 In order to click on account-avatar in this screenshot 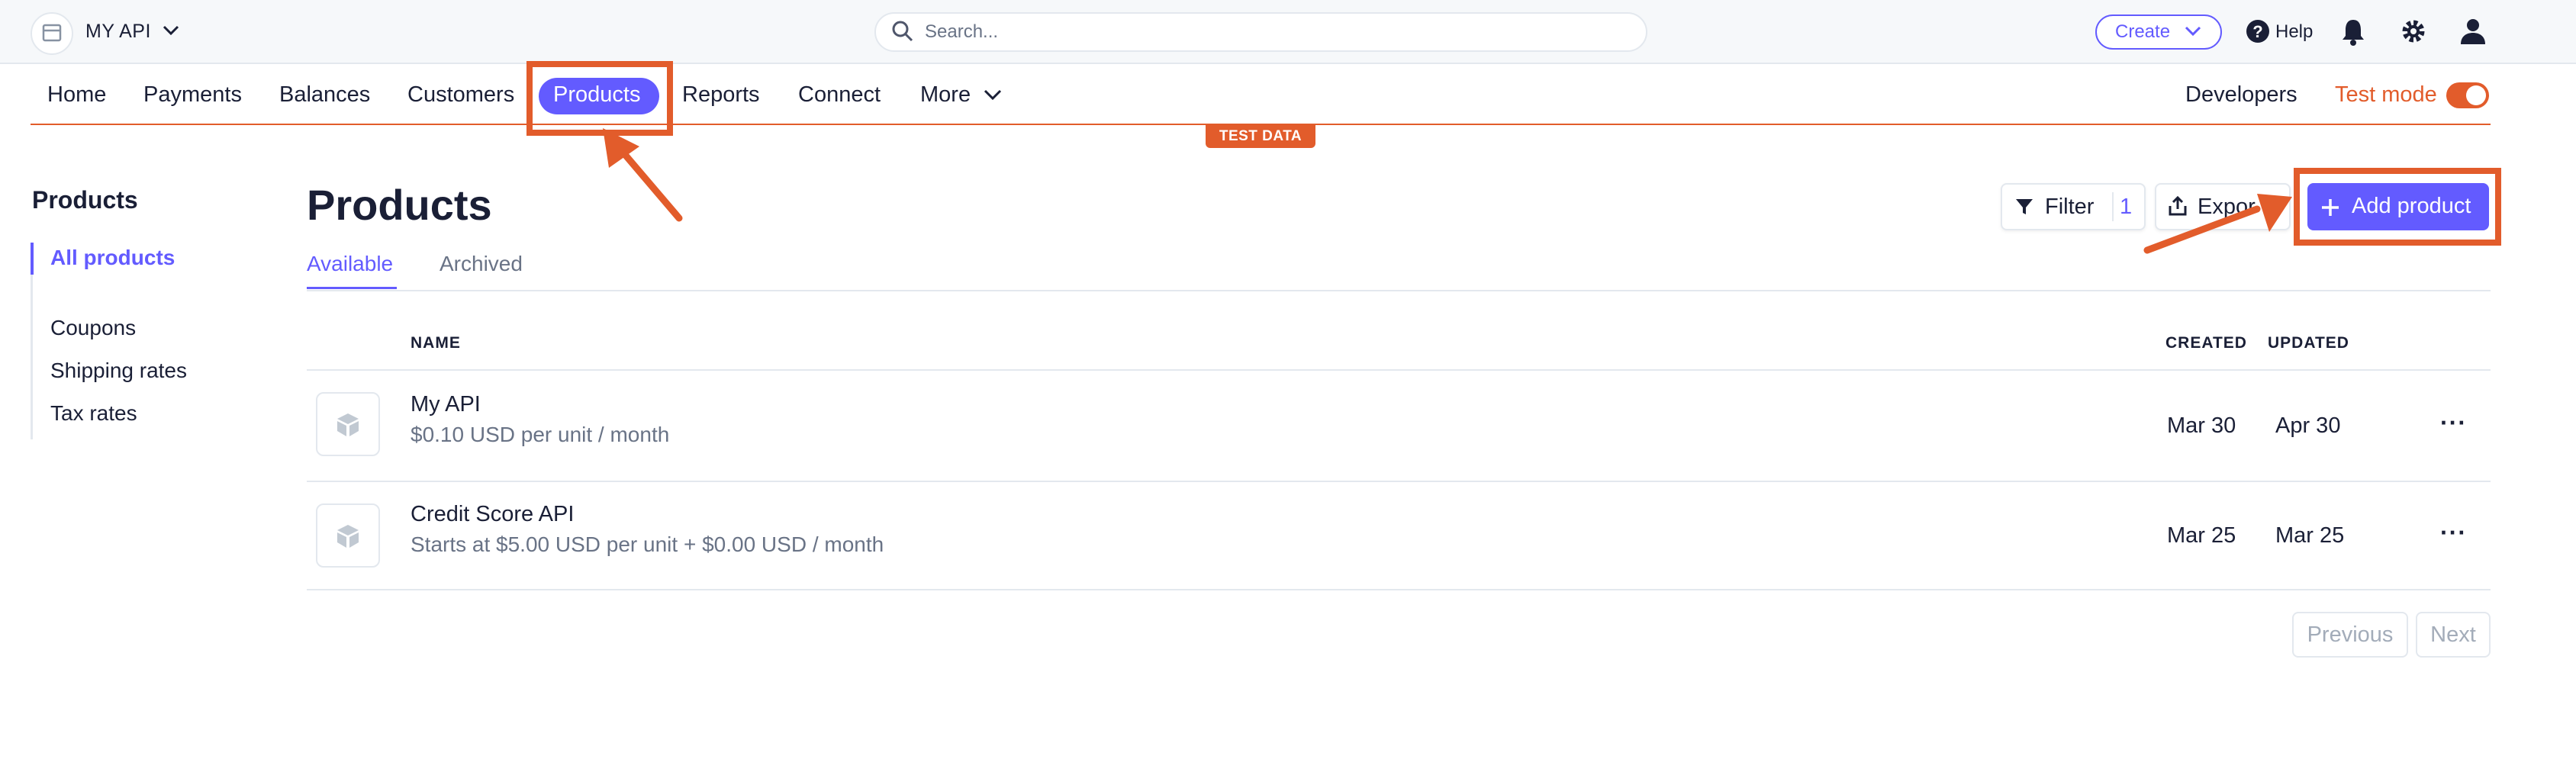, I will do `click(52, 33)`.